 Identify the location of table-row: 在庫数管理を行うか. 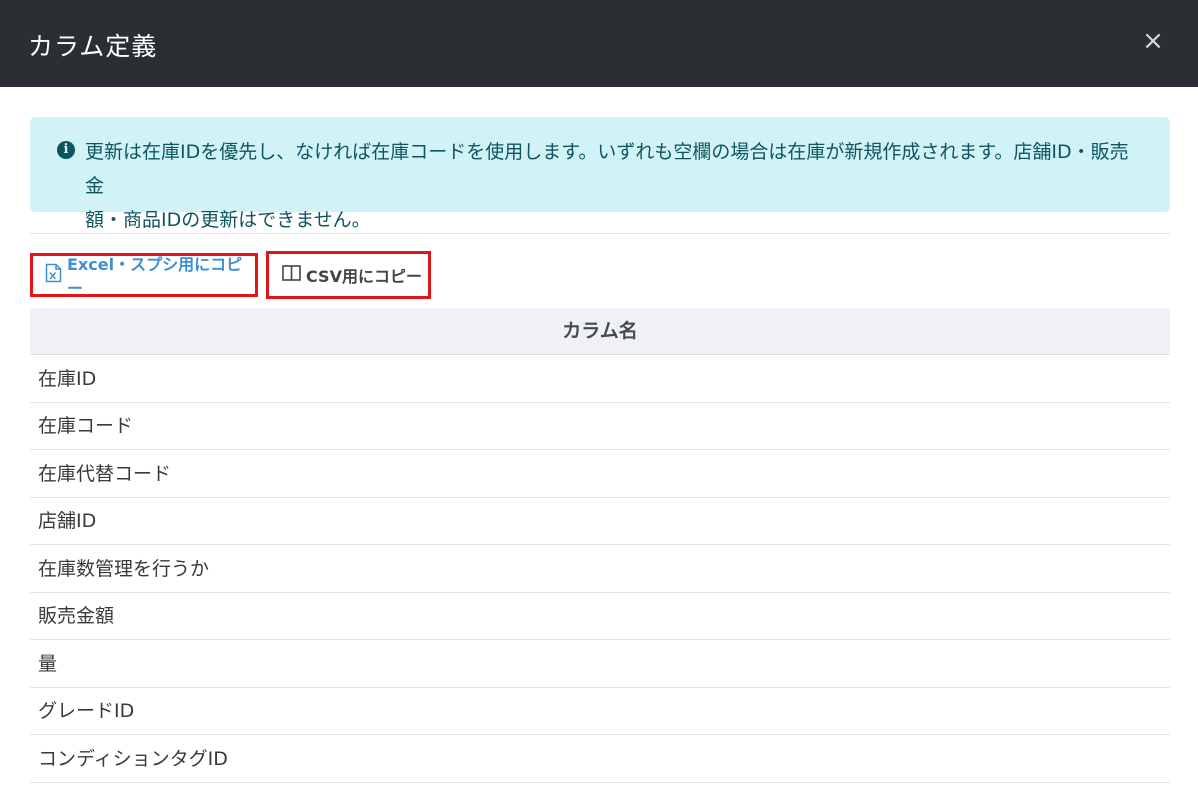
(600, 569).